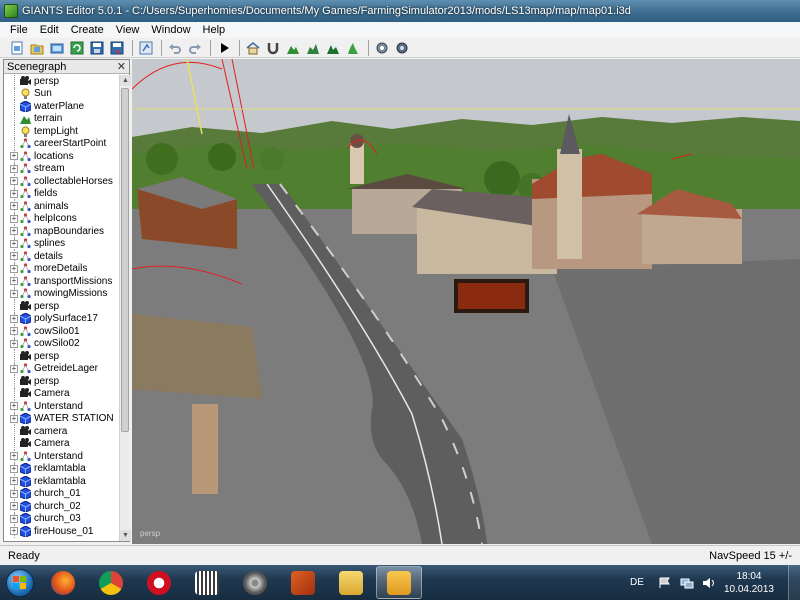  I want to click on open-file-button, so click(37, 48).